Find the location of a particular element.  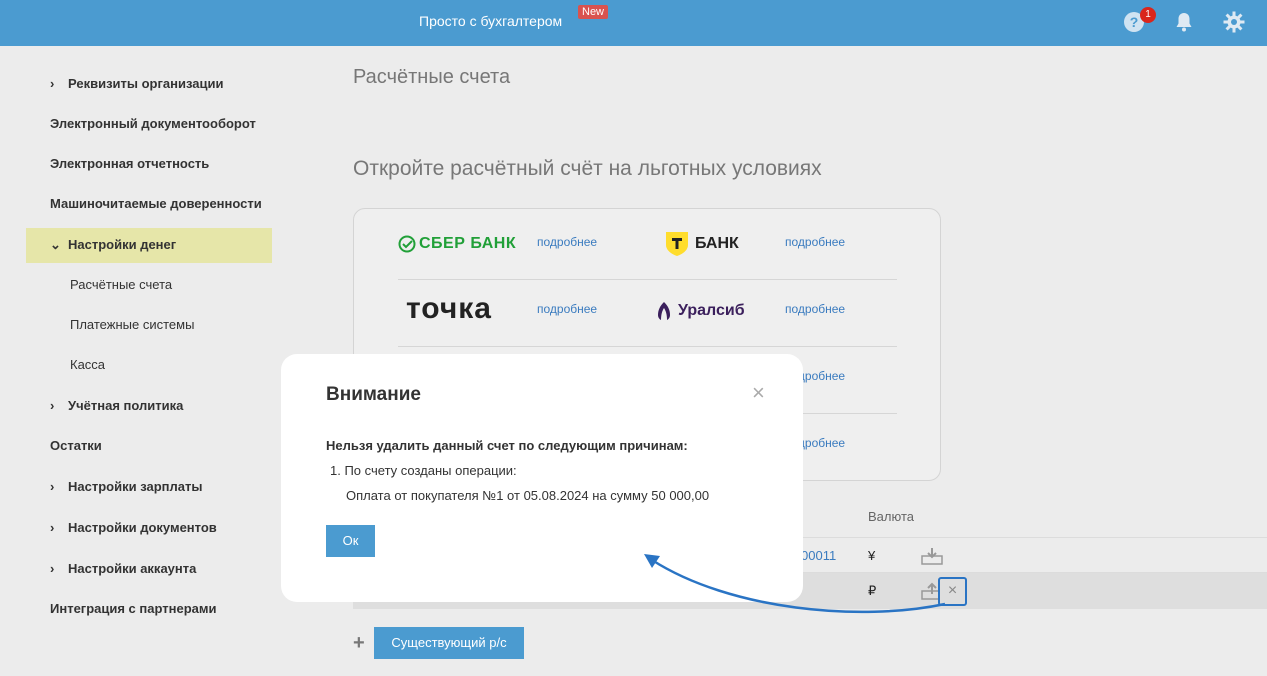

gear-icon is located at coordinates (1234, 22).